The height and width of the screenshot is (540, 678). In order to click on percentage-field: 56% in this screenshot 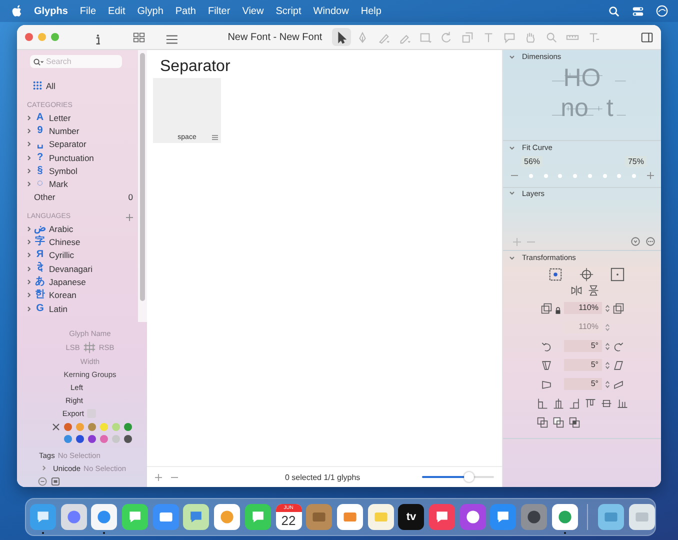, I will do `click(532, 161)`.